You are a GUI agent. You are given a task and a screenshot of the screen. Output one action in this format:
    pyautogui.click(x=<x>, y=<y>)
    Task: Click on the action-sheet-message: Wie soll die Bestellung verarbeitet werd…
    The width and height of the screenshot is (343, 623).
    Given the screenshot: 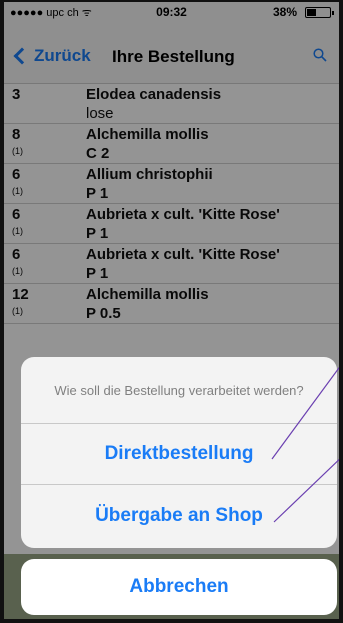 What is the action you would take?
    pyautogui.click(x=179, y=390)
    